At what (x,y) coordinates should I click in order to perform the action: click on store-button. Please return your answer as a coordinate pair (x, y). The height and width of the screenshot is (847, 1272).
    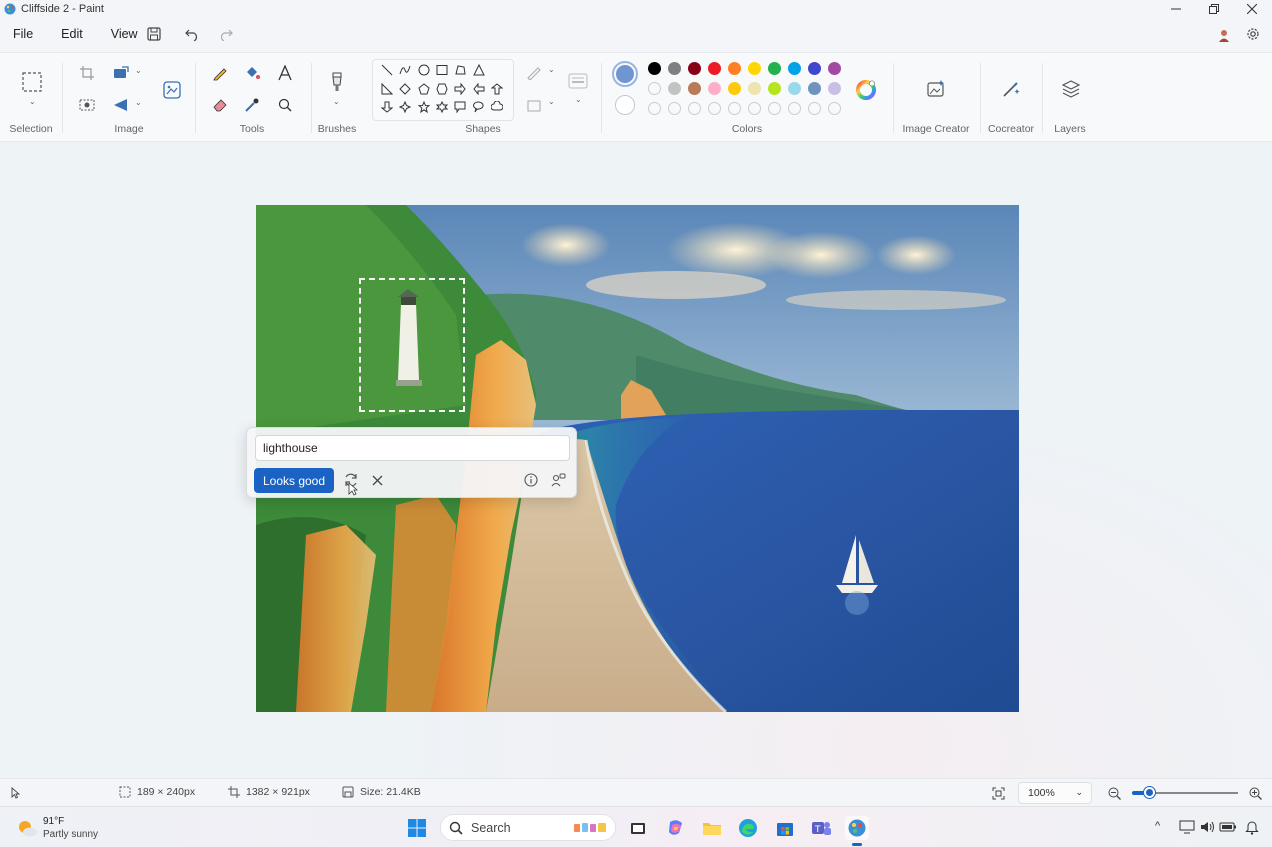
    Looking at the image, I should click on (785, 828).